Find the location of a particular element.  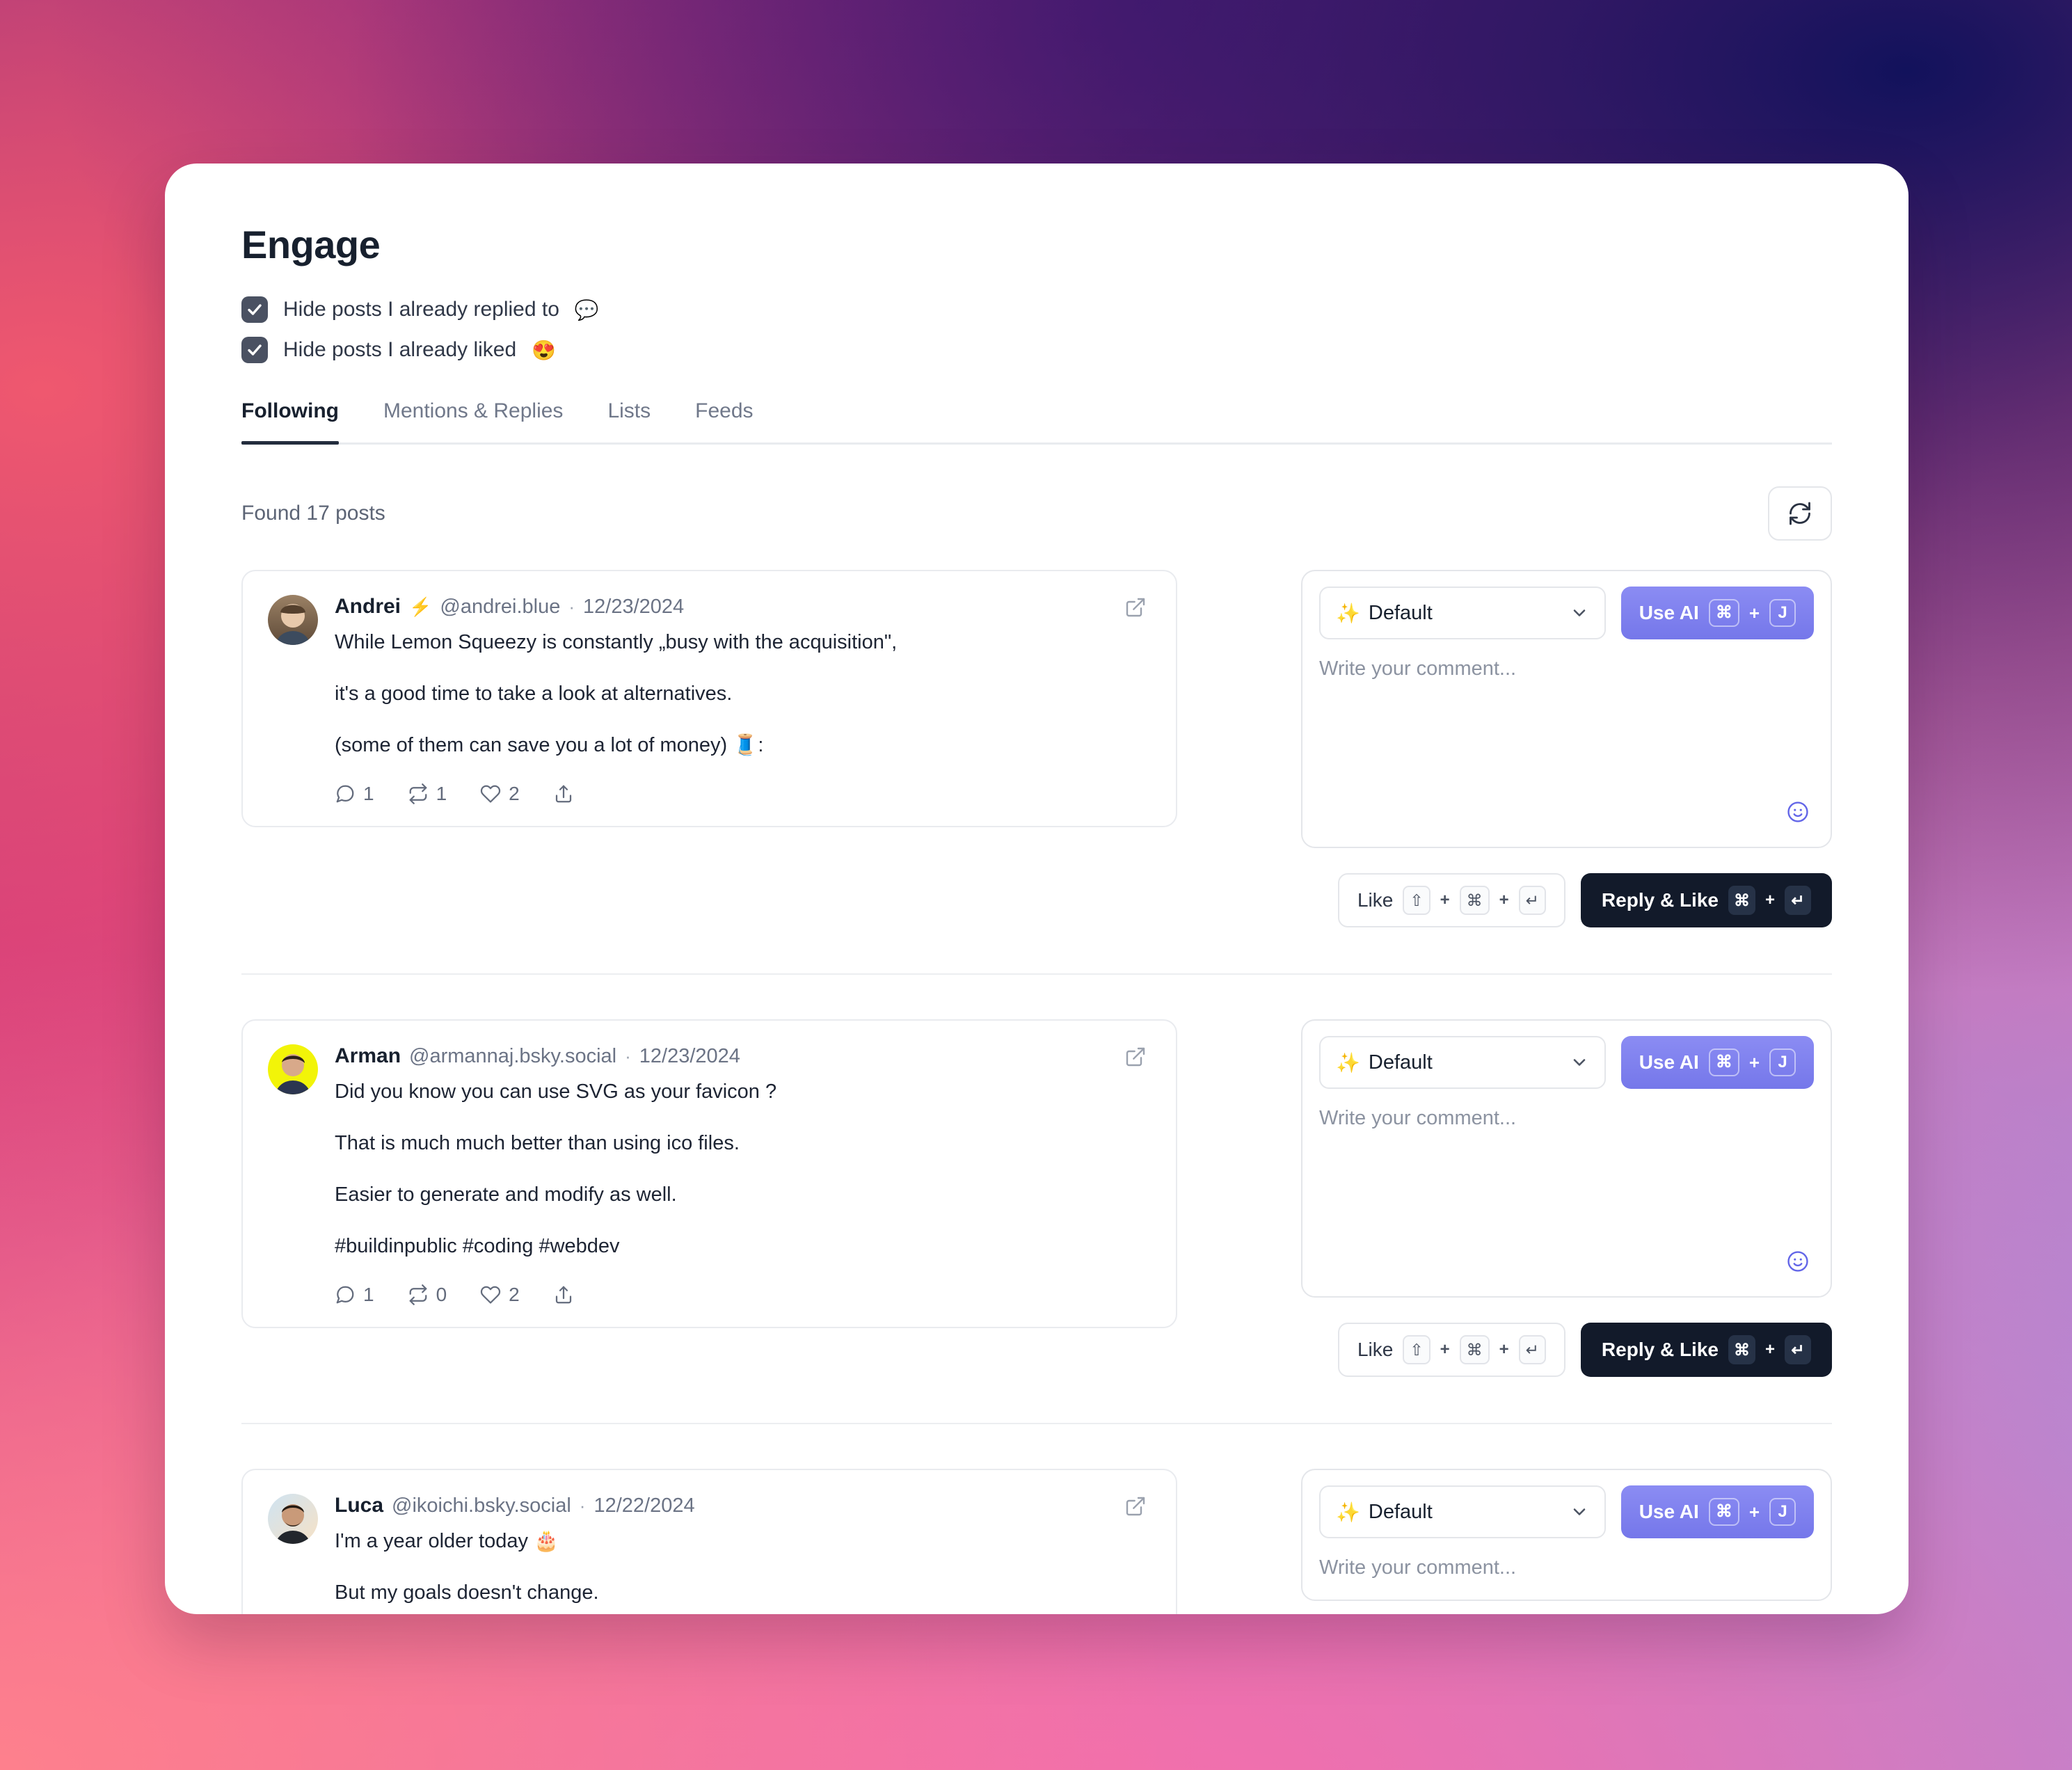

heart-icon is located at coordinates (491, 1295).